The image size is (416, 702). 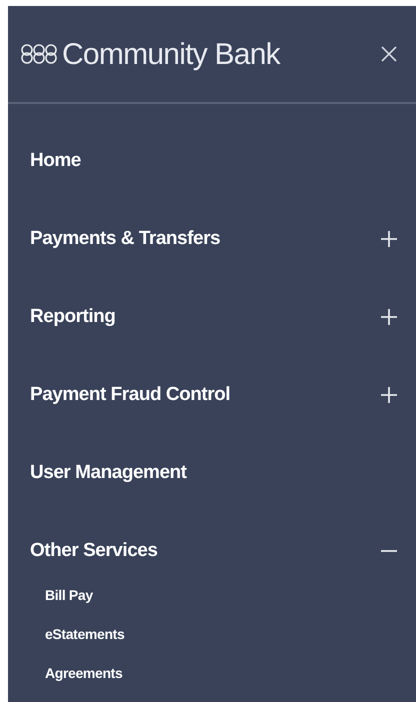 I want to click on menu-item: Reporting, so click(x=212, y=317).